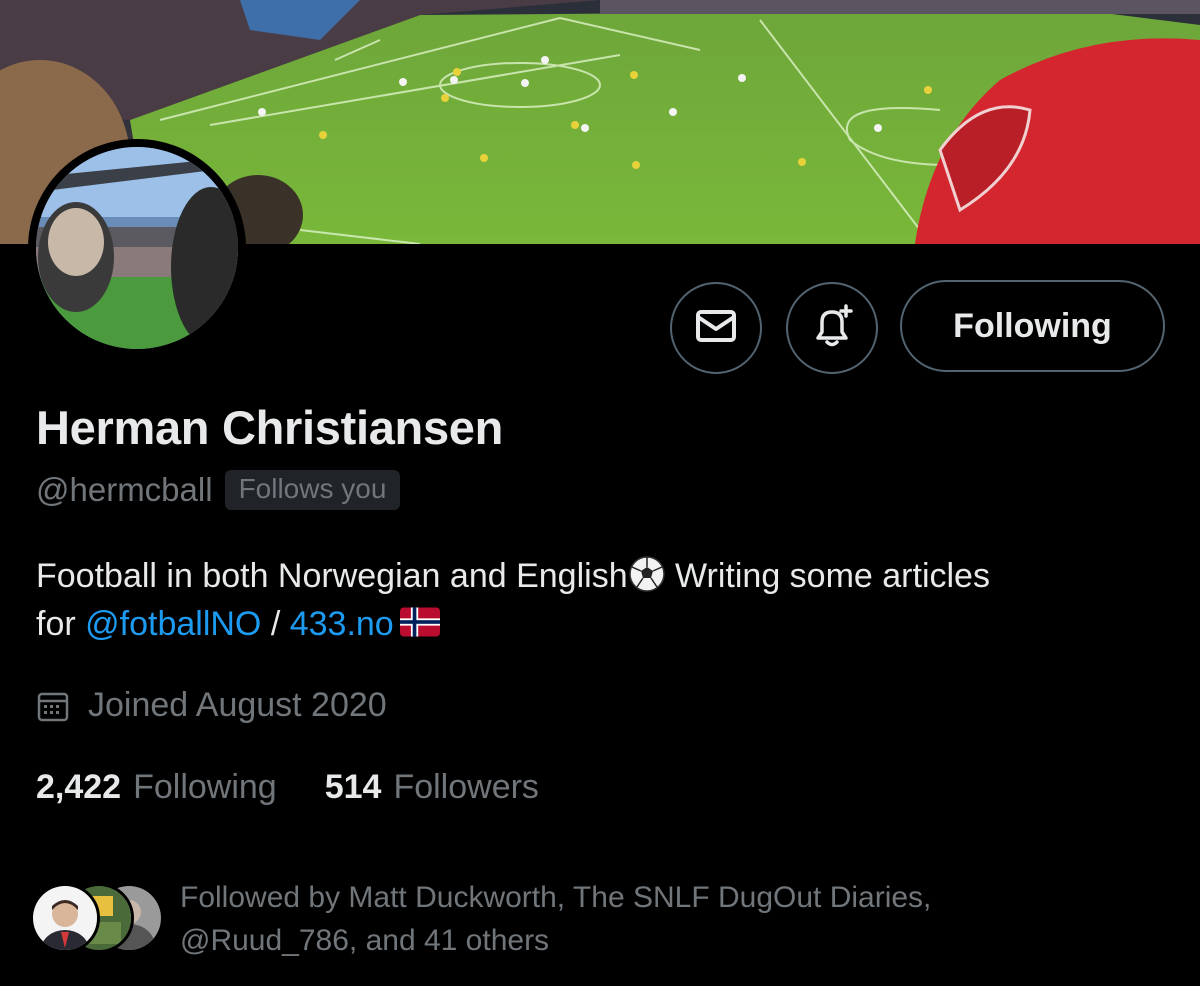  Describe the element at coordinates (827, 576) in the screenshot. I see `bio-text-continued: Writing some articles` at that location.